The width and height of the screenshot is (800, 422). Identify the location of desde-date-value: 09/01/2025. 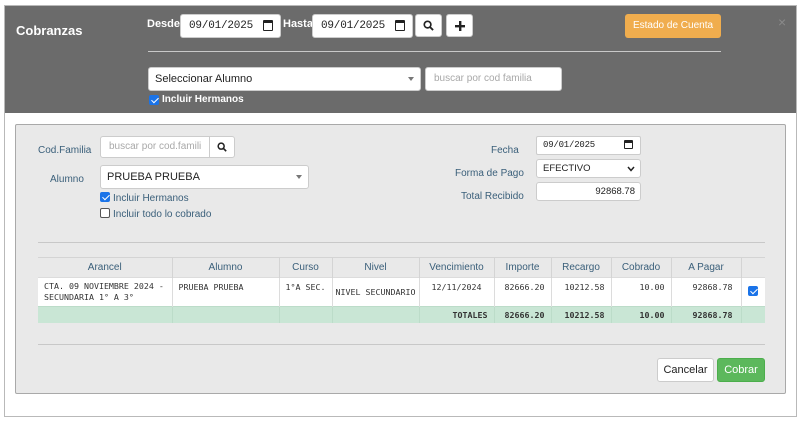
(221, 26).